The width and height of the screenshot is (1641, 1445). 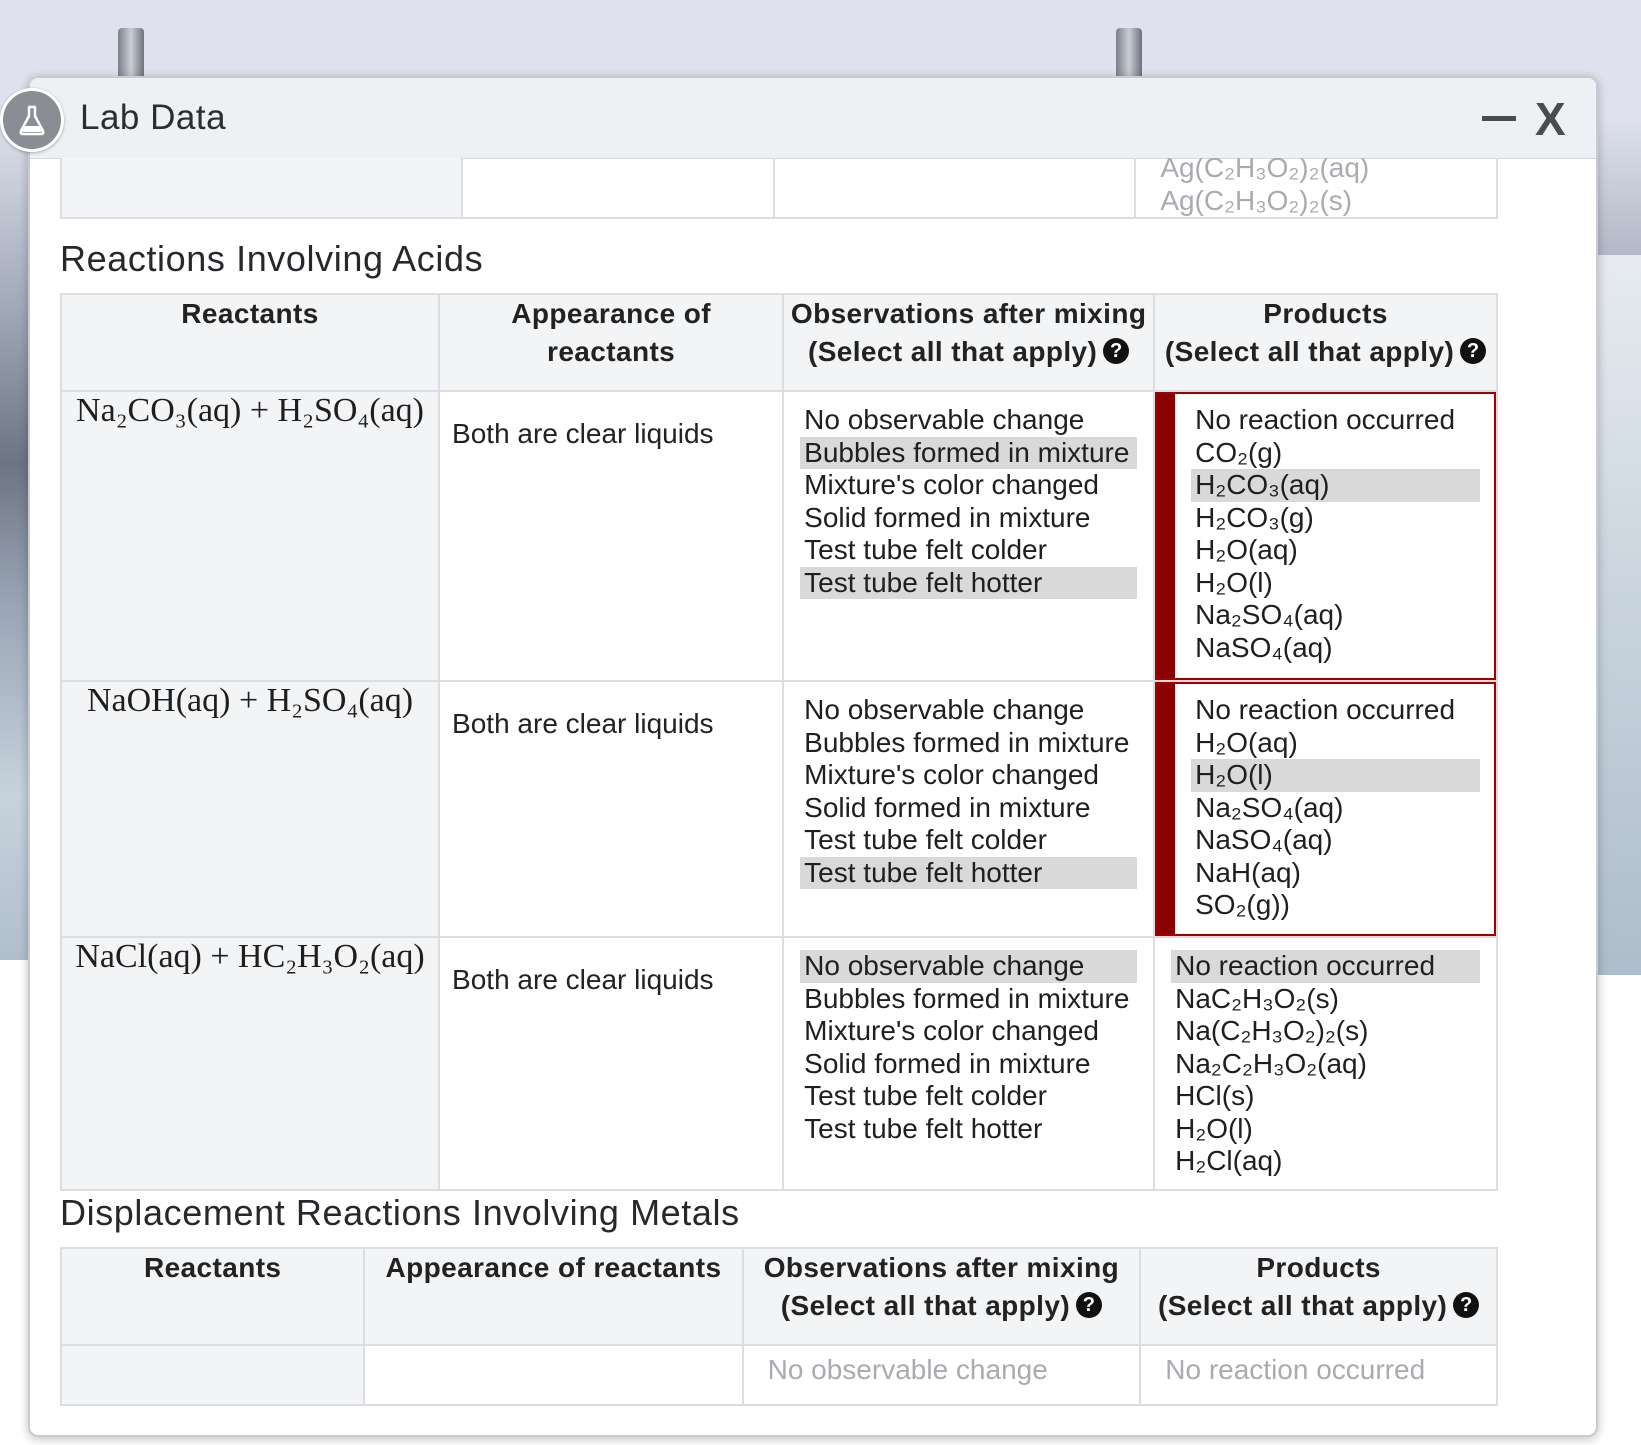 I want to click on product-option: Ag(C₂H₃O₂)₂(aq), so click(x=1326, y=171).